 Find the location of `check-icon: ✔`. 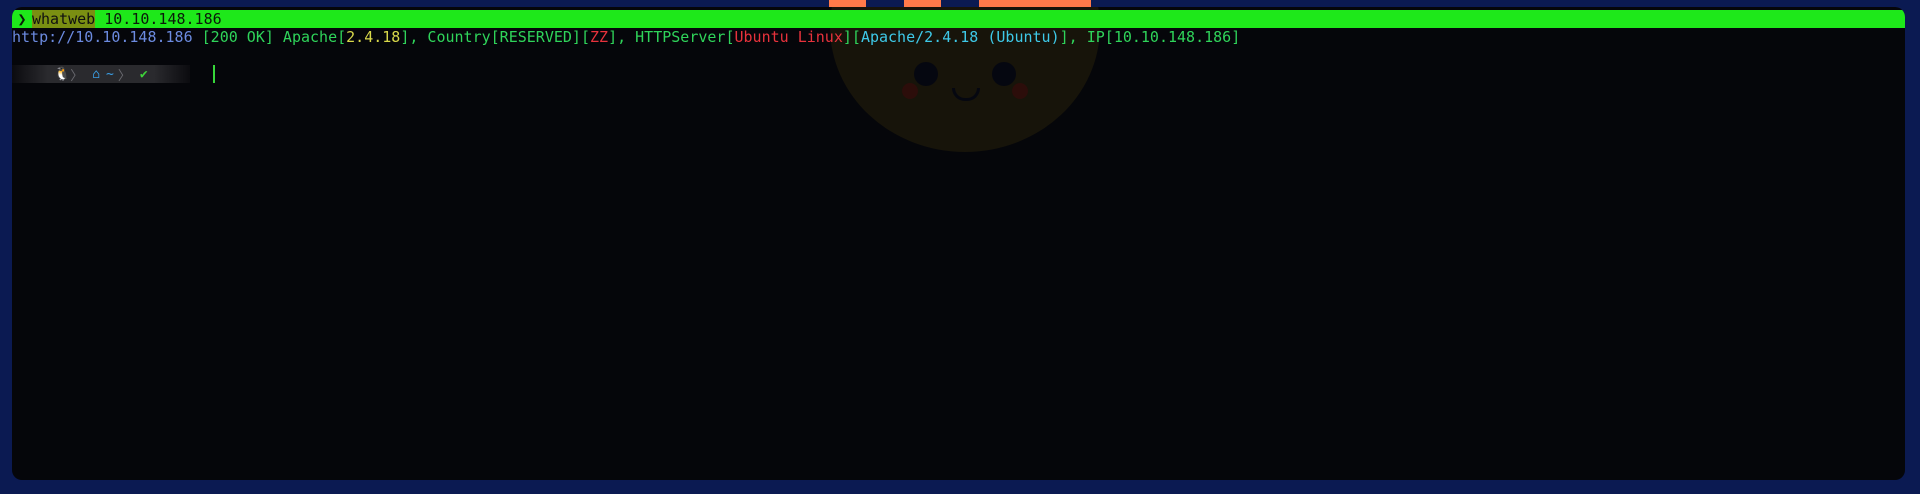

check-icon: ✔ is located at coordinates (143, 74).